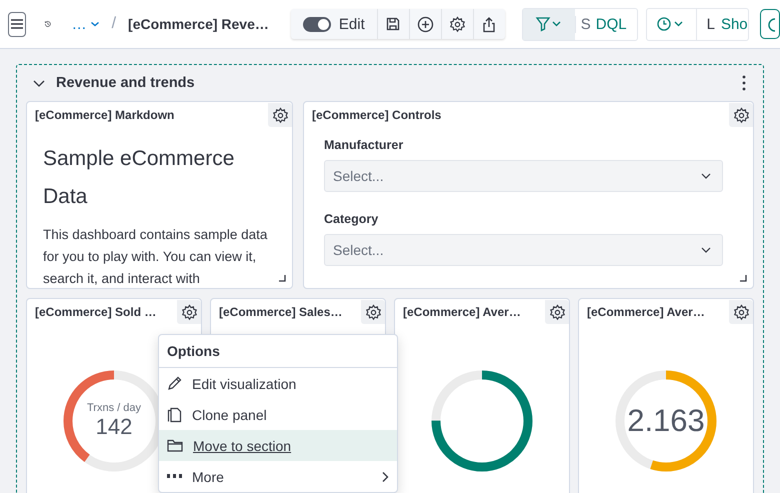  Describe the element at coordinates (278, 351) in the screenshot. I see `menu-title: Options` at that location.